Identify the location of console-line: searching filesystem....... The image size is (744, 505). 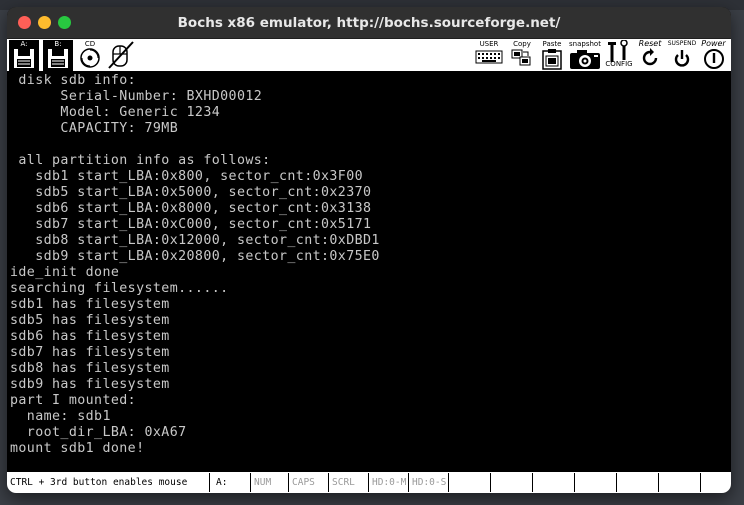
(119, 288).